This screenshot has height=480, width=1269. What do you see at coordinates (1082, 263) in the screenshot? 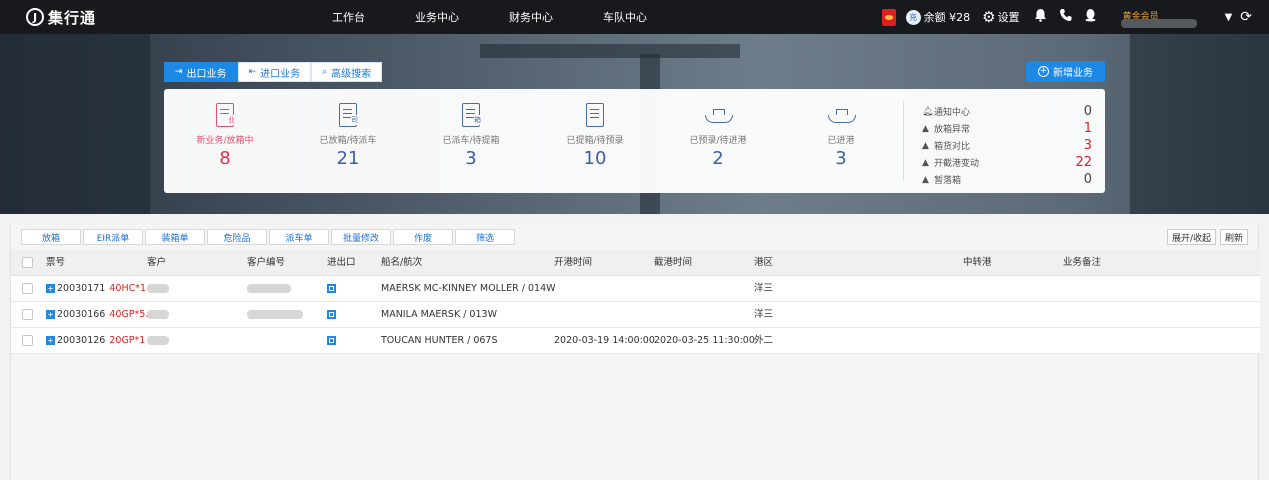
I see `col-remark: 业务备注` at bounding box center [1082, 263].